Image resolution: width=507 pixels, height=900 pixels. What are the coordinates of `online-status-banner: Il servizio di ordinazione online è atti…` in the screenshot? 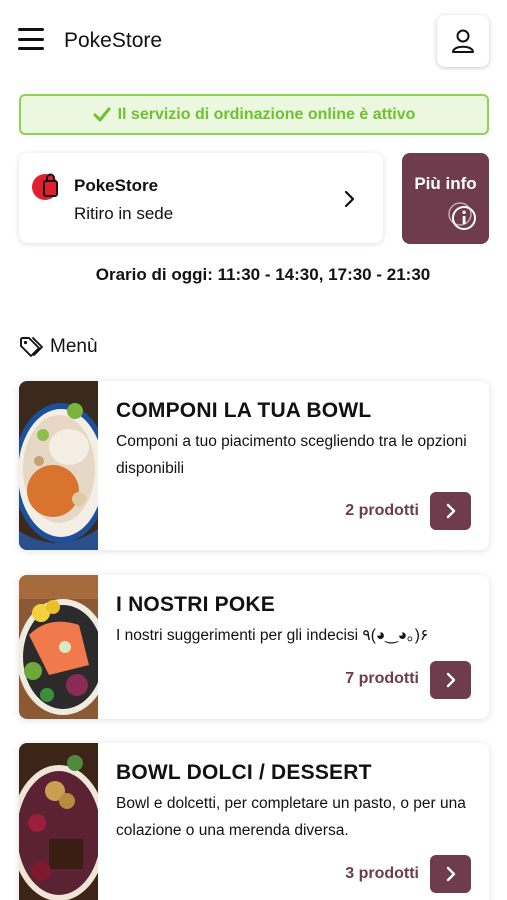 It's located at (254, 114).